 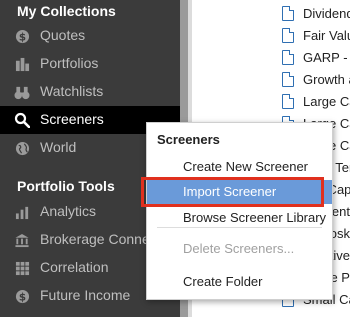 I want to click on list-item: GARP - I, so click(x=316, y=57).